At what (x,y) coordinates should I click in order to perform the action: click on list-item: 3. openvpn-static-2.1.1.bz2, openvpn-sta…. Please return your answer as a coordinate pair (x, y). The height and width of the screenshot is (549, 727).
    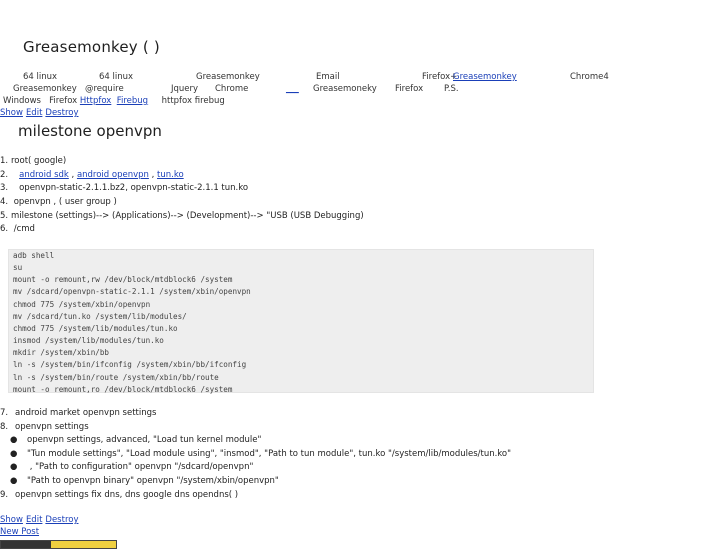
    Looking at the image, I should click on (124, 188).